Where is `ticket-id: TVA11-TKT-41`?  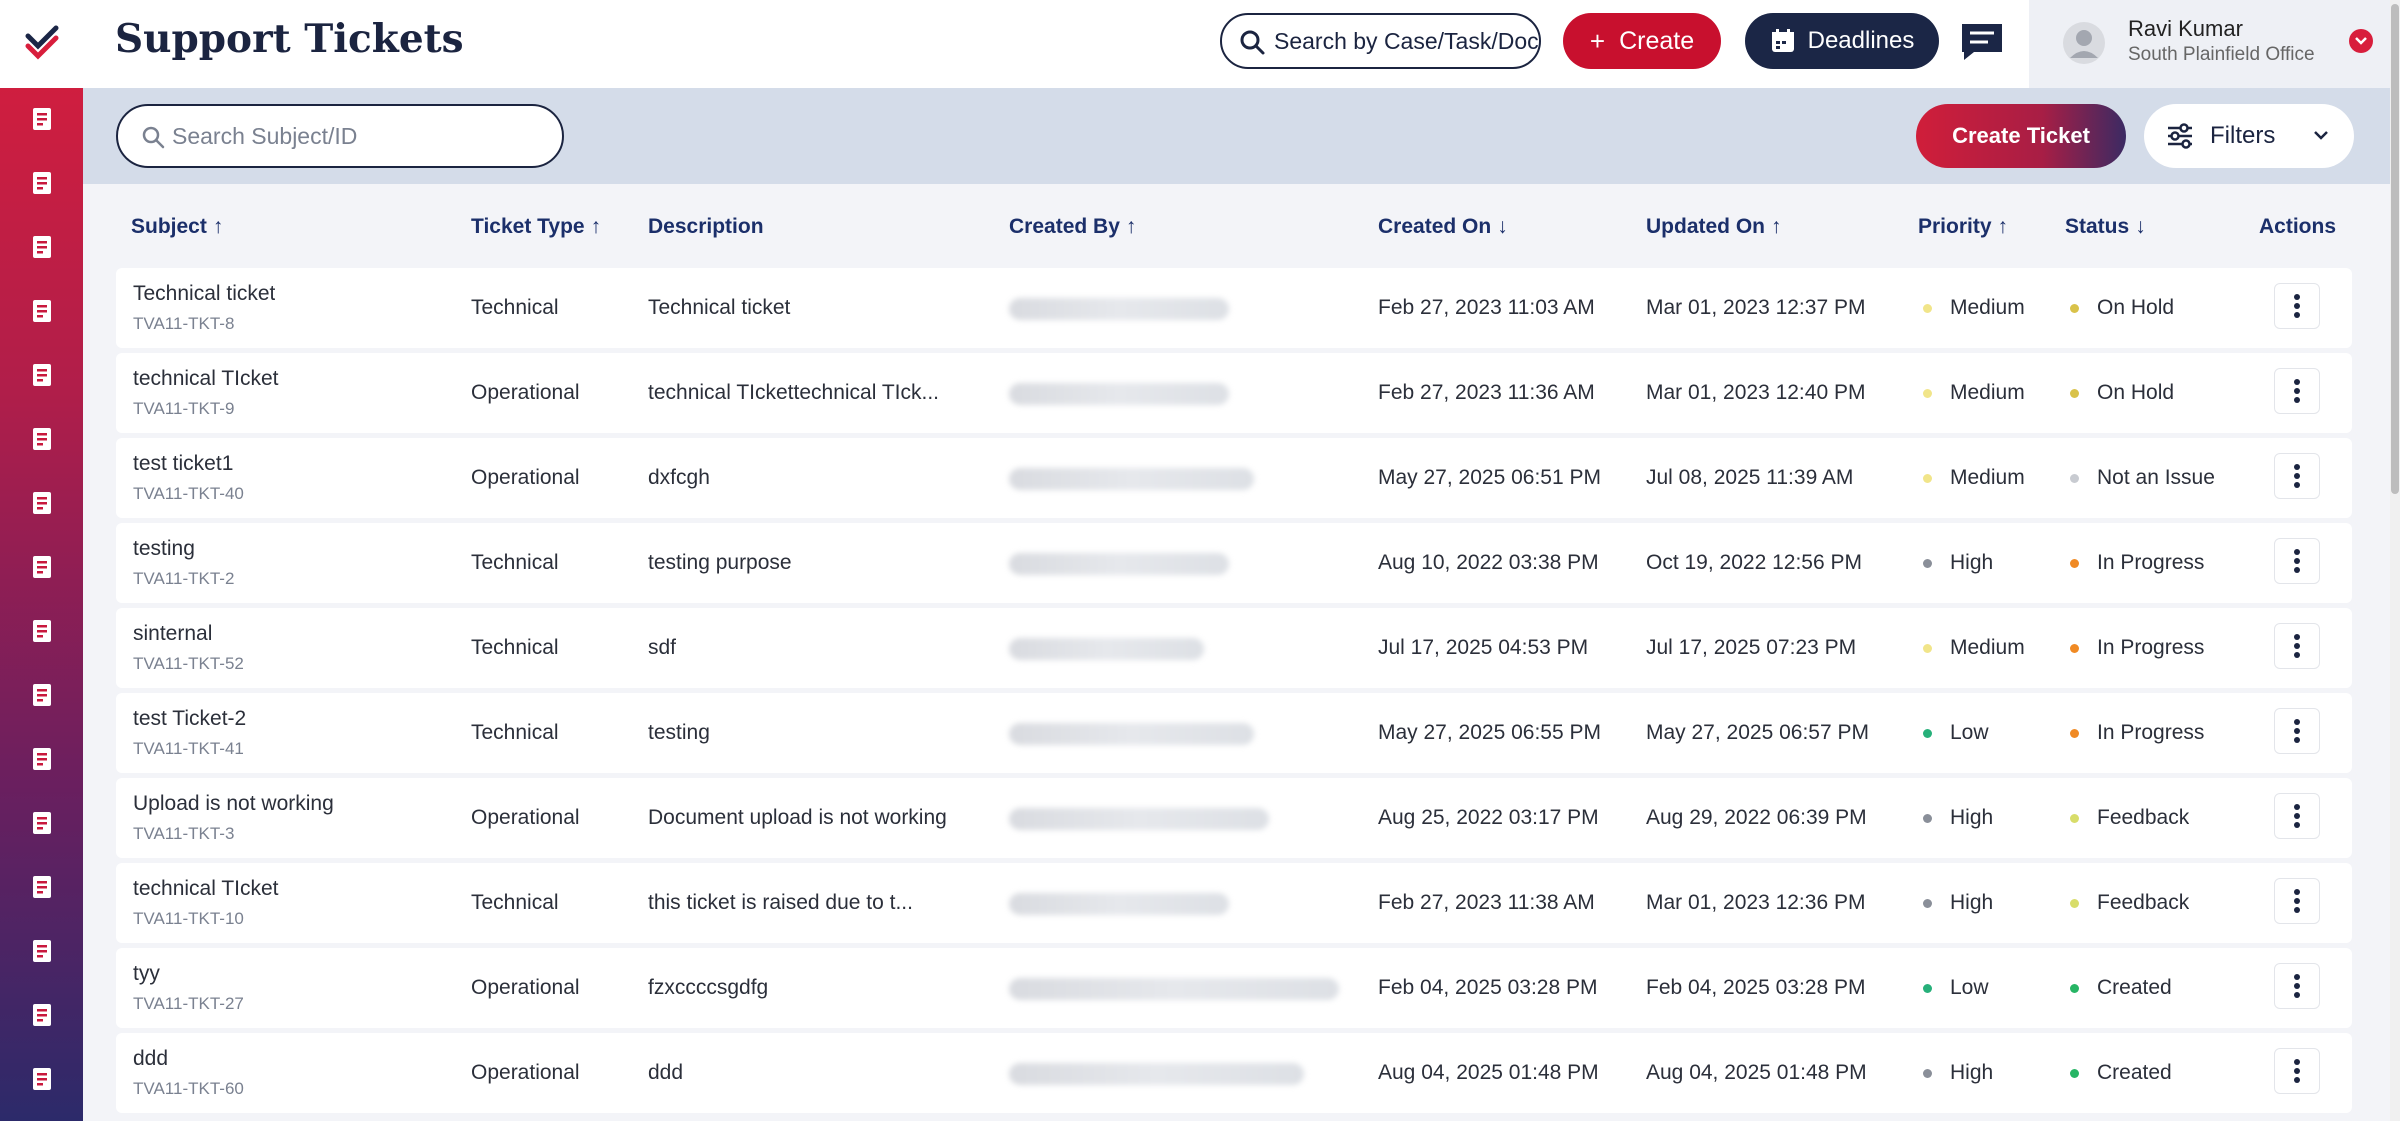
ticket-id: TVA11-TKT-41 is located at coordinates (188, 748).